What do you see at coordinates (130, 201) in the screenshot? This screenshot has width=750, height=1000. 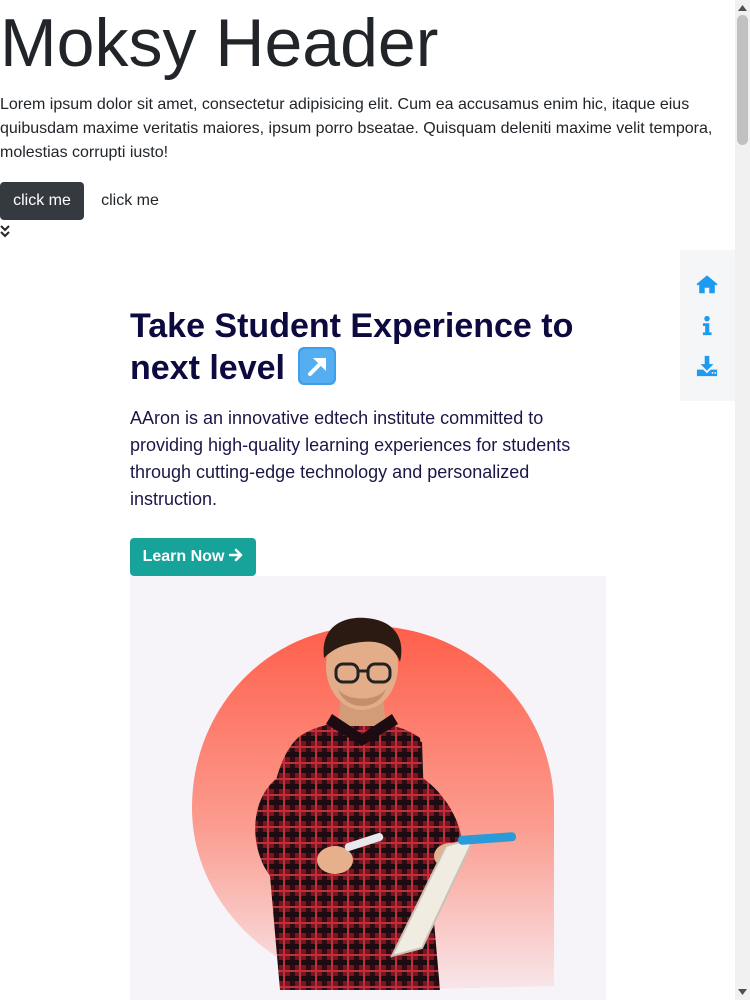 I see `click-me-link-button: click me` at bounding box center [130, 201].